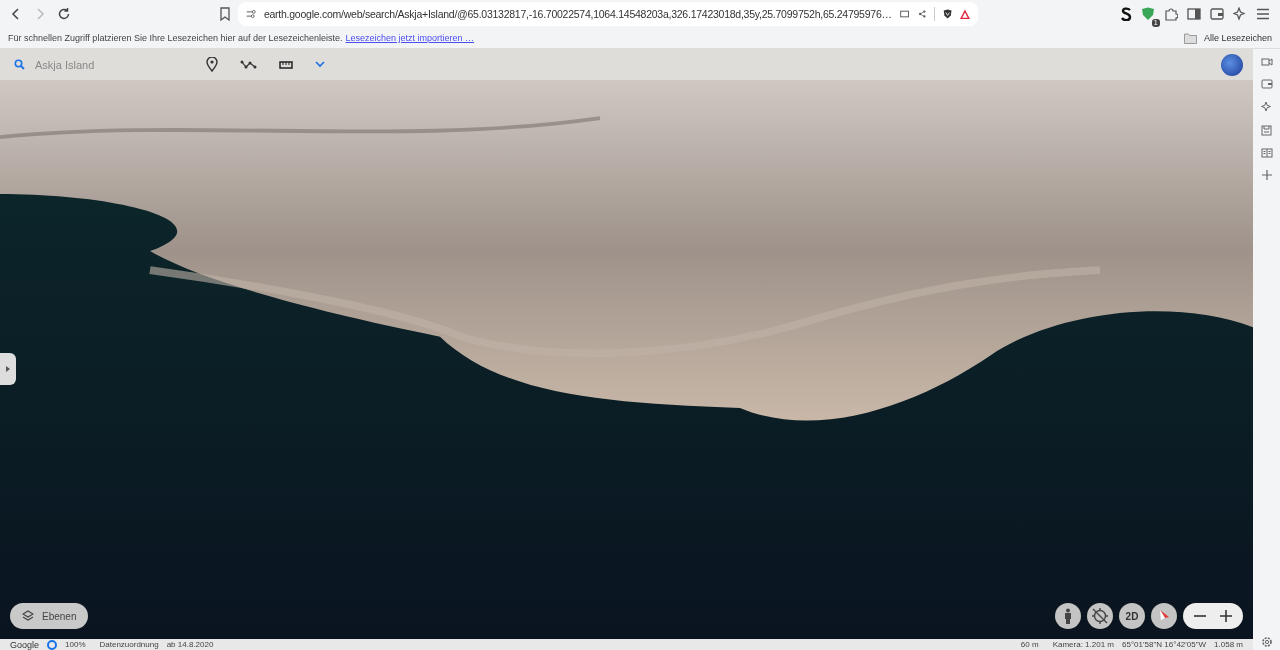 Image resolution: width=1280 pixels, height=650 pixels. What do you see at coordinates (1200, 616) in the screenshot?
I see `minus-icon` at bounding box center [1200, 616].